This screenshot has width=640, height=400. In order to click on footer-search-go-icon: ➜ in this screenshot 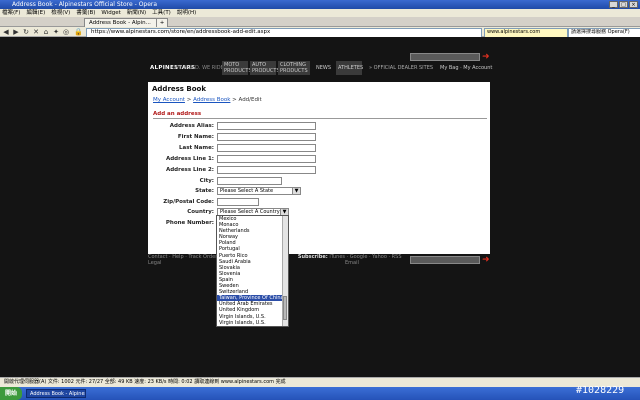, I will do `click(488, 260)`.